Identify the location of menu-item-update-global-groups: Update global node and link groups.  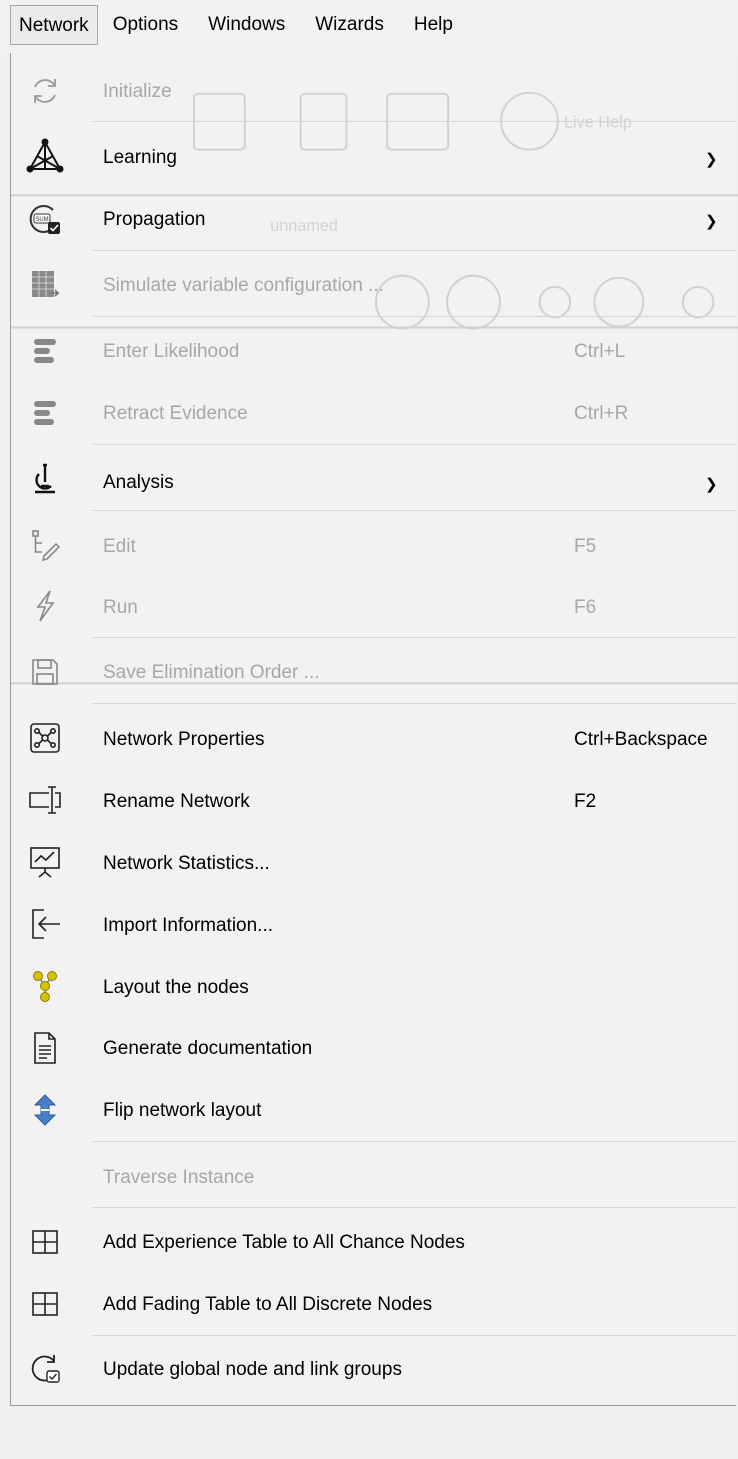
(374, 1370).